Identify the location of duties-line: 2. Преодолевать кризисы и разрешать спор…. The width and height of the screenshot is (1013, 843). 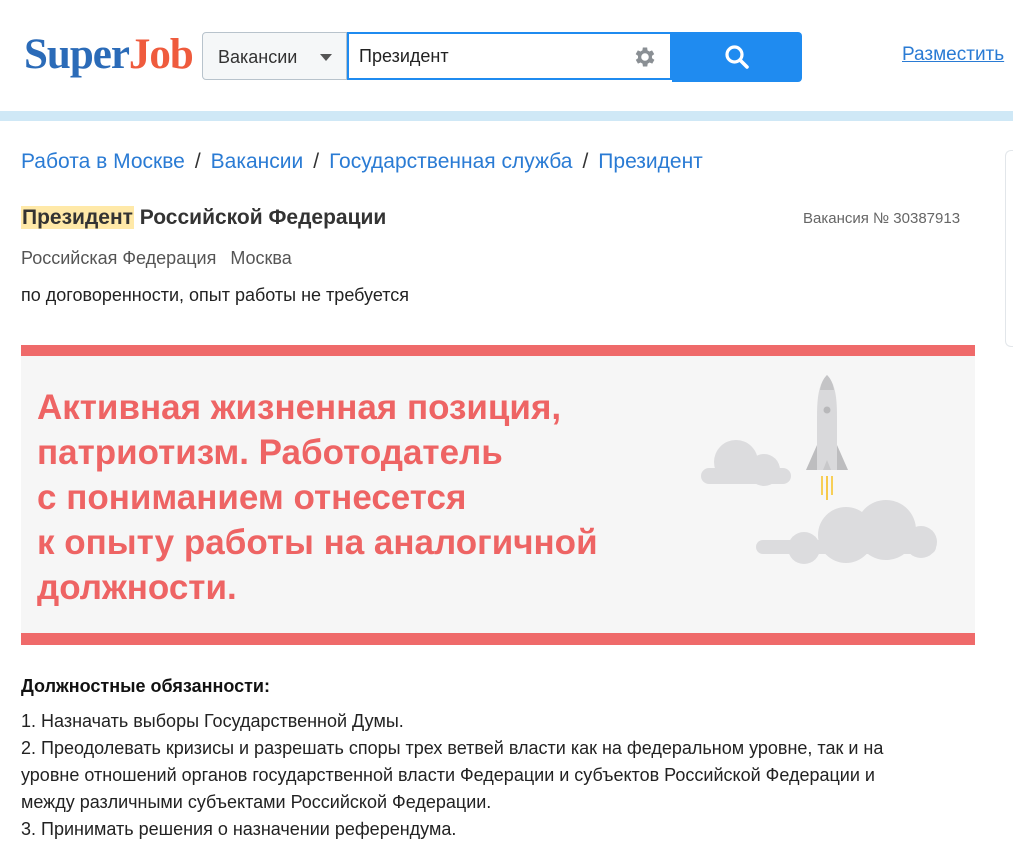
(452, 748).